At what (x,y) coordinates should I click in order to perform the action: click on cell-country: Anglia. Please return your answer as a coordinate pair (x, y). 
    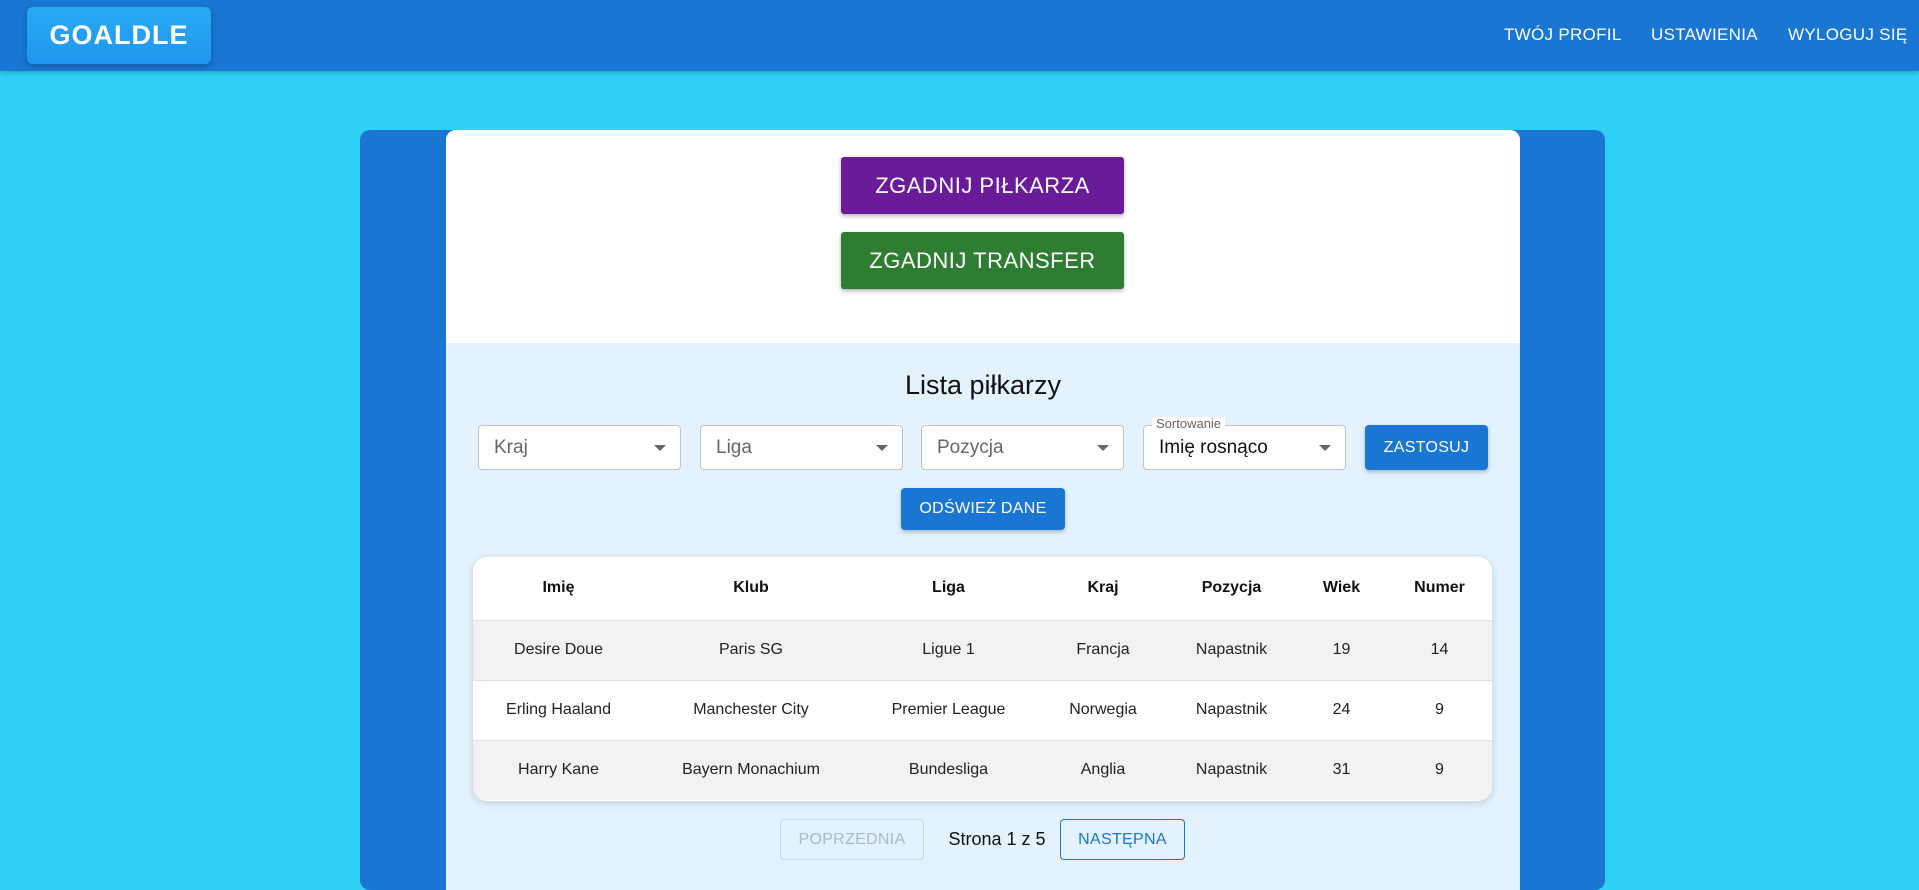
    Looking at the image, I should click on (1103, 770).